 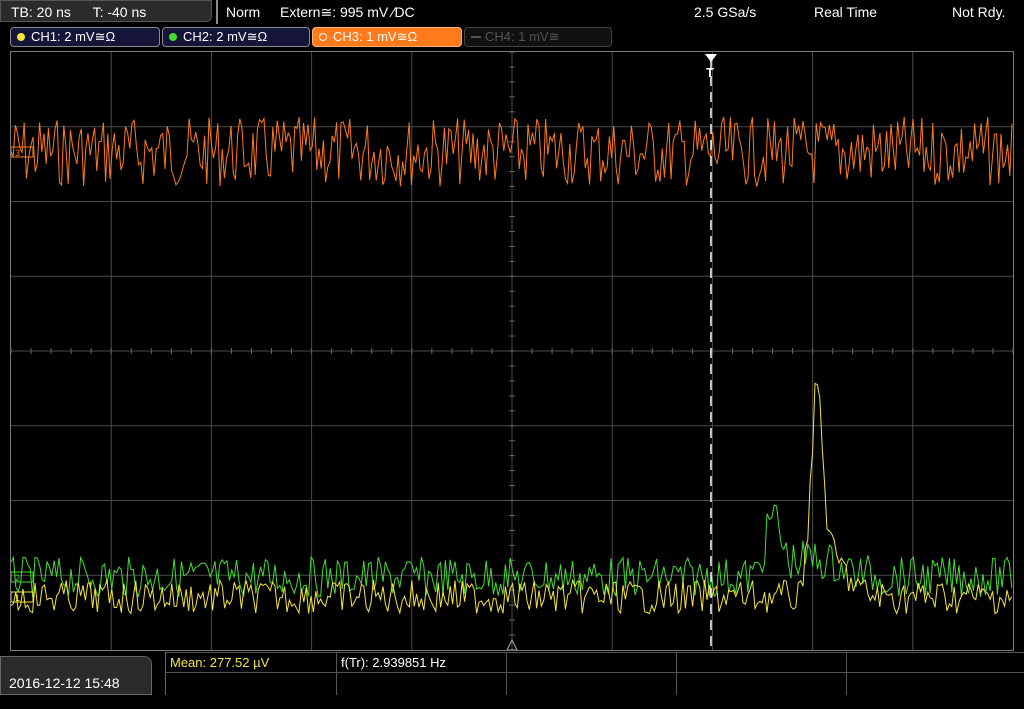 What do you see at coordinates (41, 12) in the screenshot?
I see `timebase-value: TB: 20 ns` at bounding box center [41, 12].